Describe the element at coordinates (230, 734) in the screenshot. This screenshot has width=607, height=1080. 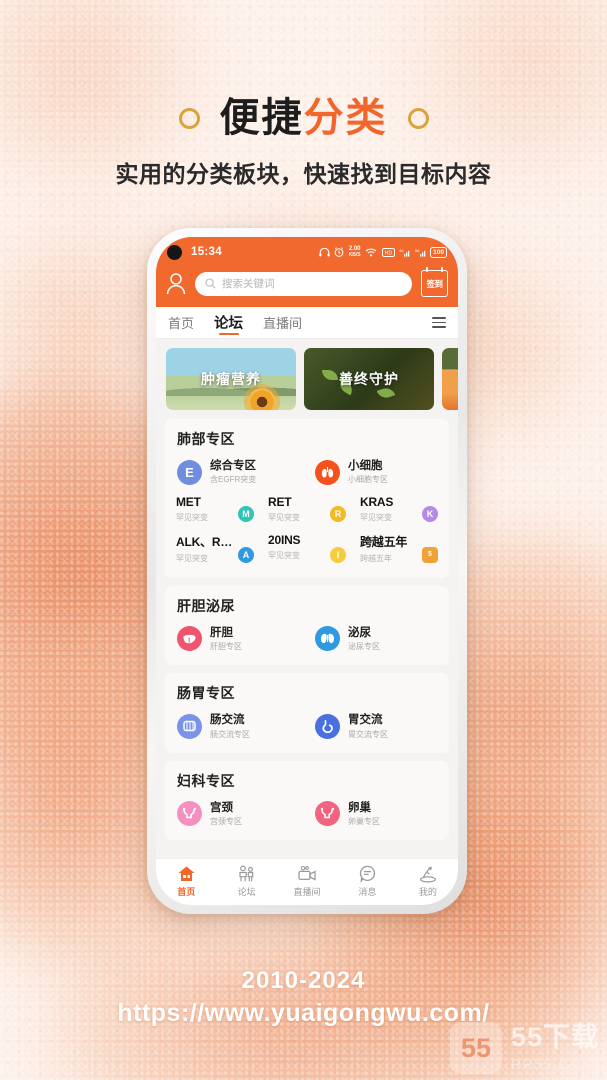
I see `category-subtitle: 肠交流专区` at that location.